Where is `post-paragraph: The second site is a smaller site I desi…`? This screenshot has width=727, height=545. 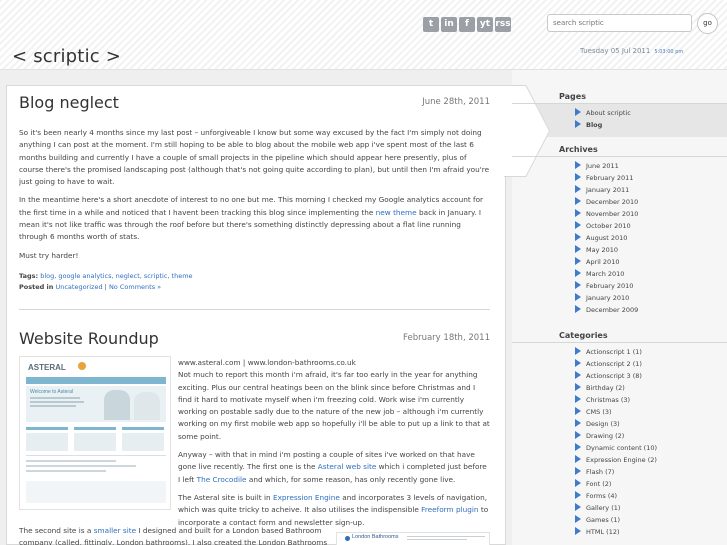
post-paragraph: The second site is a smaller site I desi… is located at coordinates (173, 535).